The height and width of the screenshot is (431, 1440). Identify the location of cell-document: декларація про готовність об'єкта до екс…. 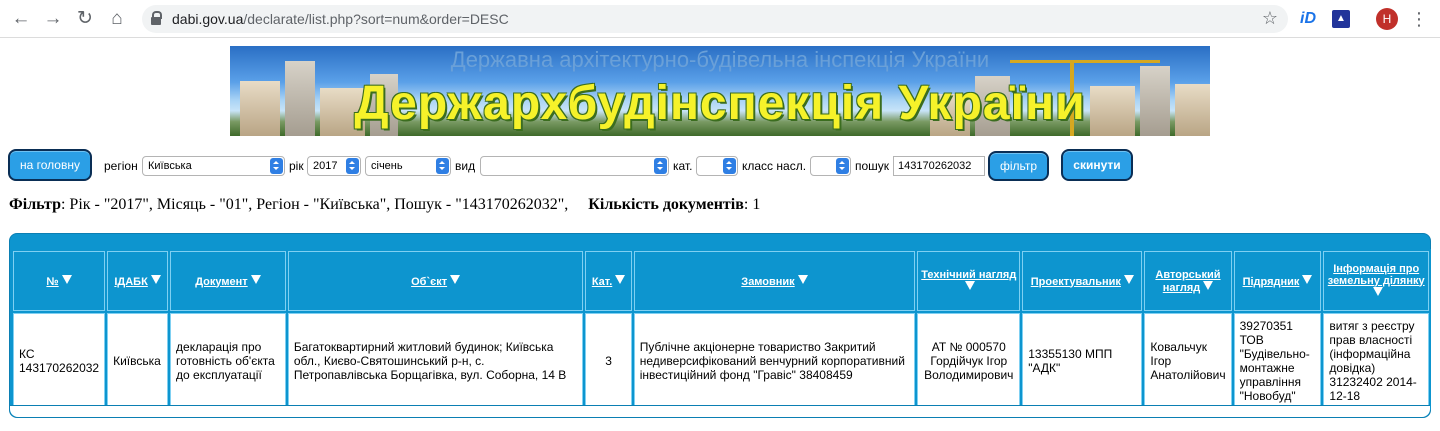
(228, 360).